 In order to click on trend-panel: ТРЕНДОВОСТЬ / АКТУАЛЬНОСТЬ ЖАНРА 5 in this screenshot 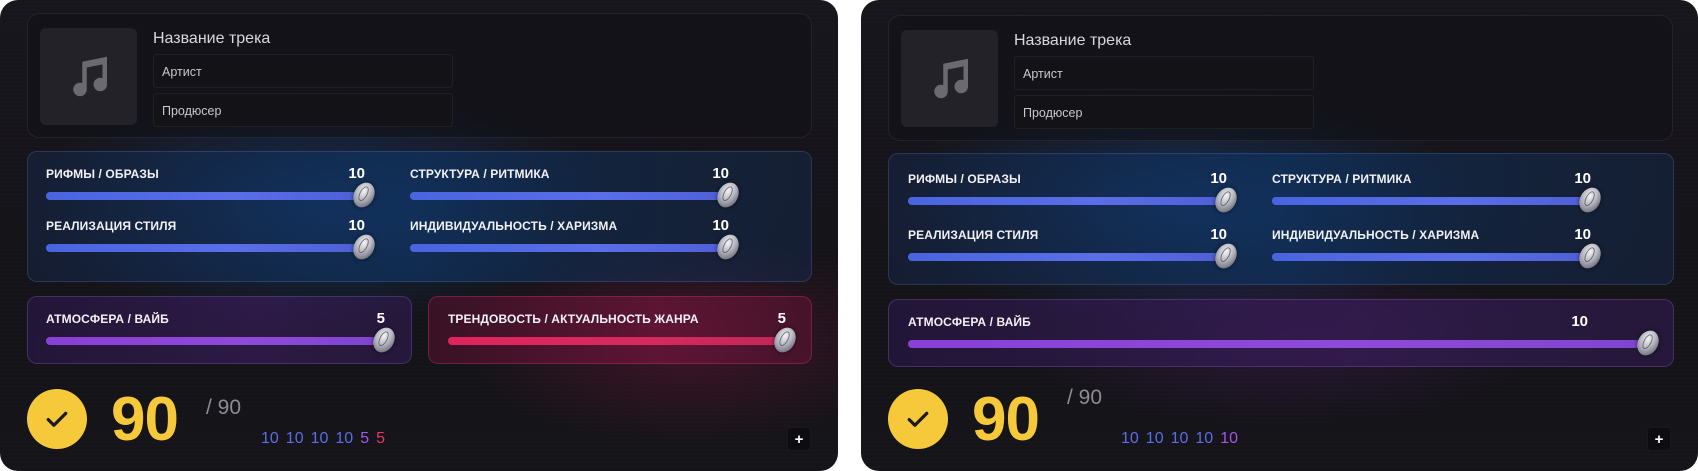, I will do `click(620, 330)`.